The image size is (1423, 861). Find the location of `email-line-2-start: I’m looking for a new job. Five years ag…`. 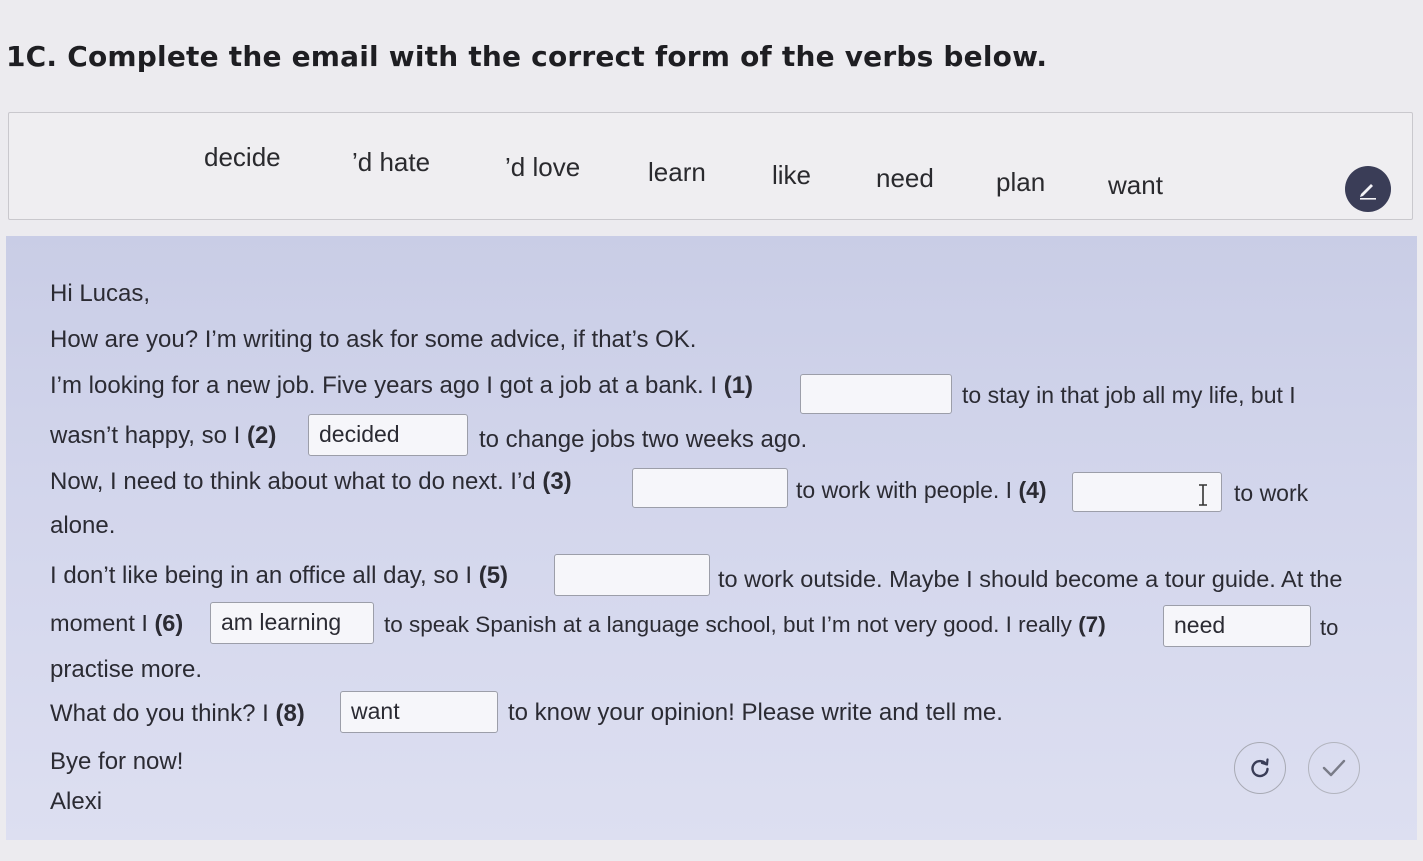

email-line-2-start: I’m looking for a new job. Five years ag… is located at coordinates (402, 385).